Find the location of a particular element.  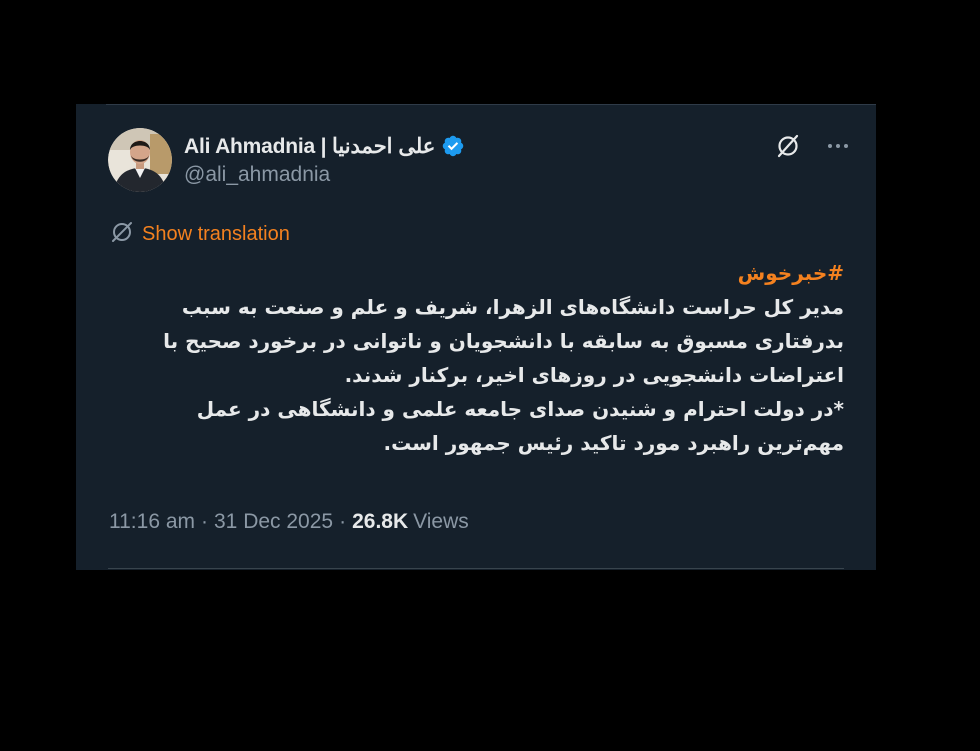

views-label: Views is located at coordinates (441, 521).